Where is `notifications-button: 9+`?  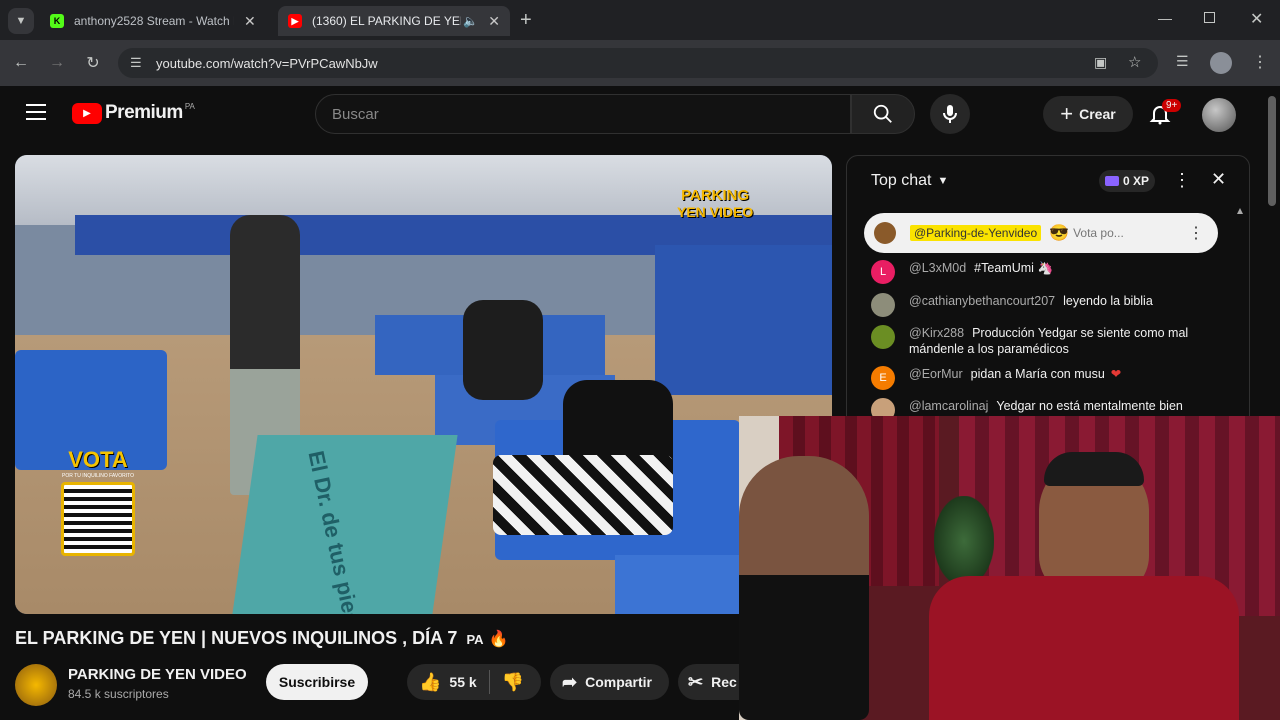
notifications-button: 9+ is located at coordinates (1165, 113).